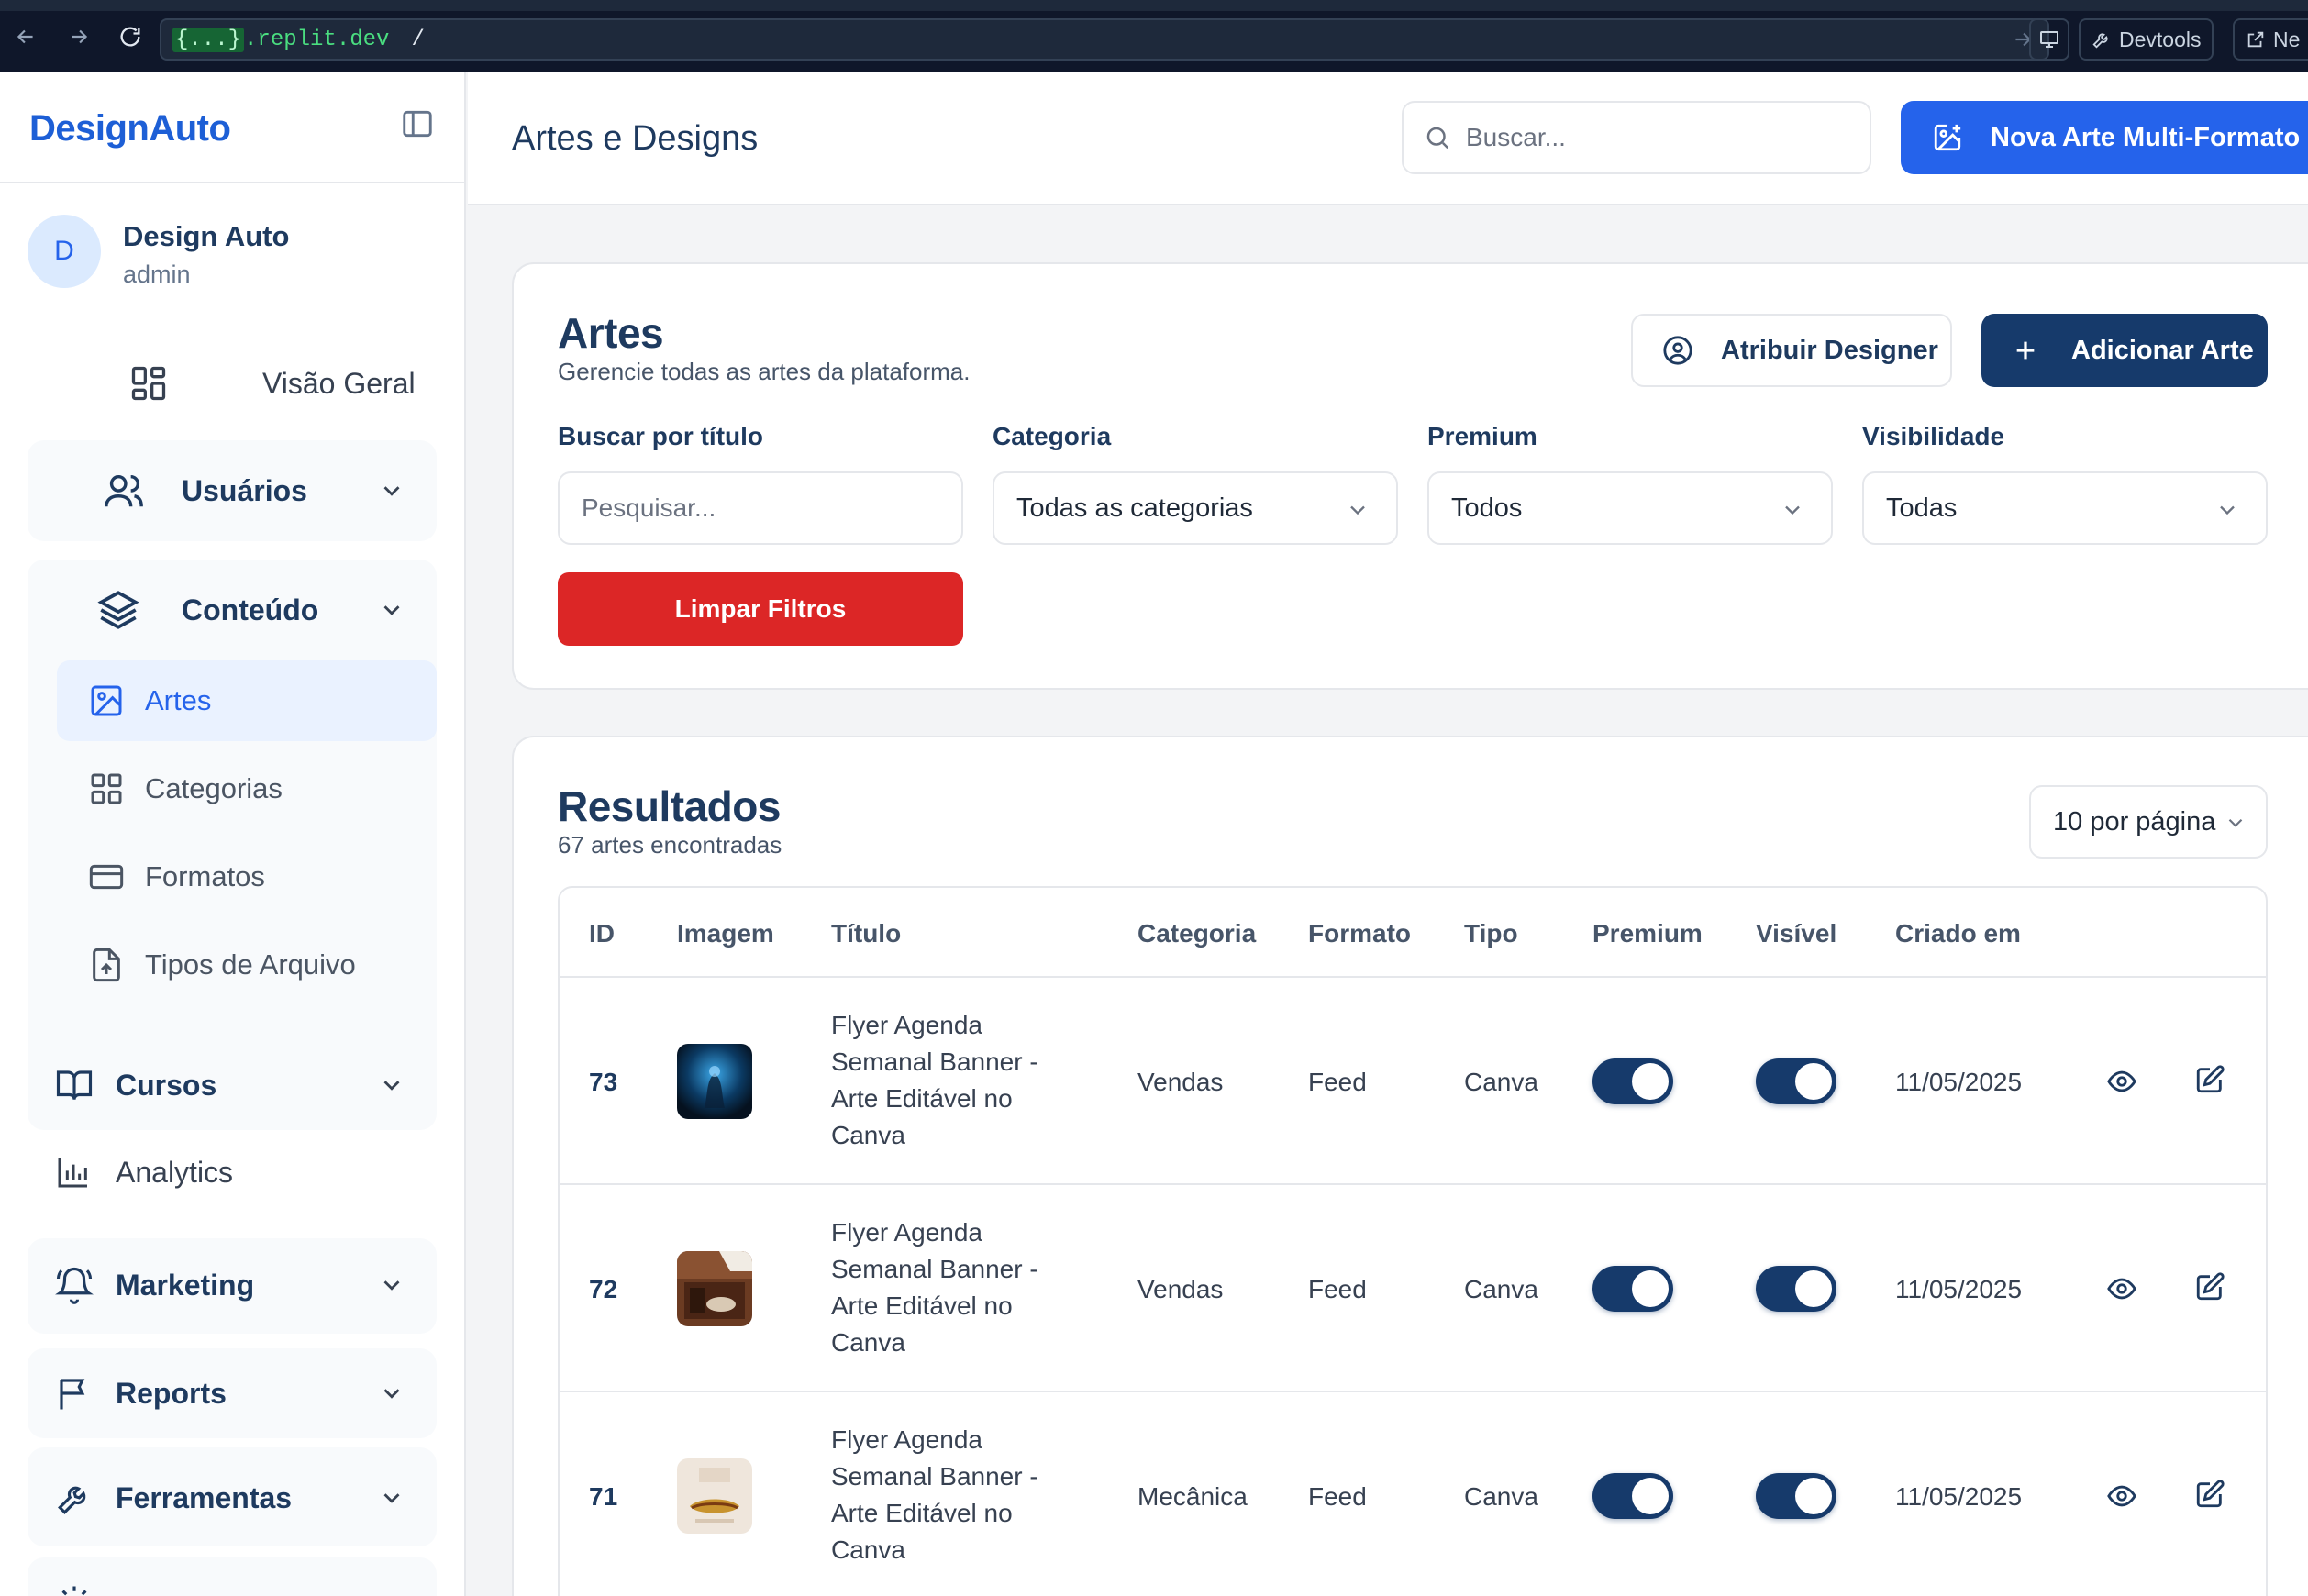 The width and height of the screenshot is (2308, 1596). Describe the element at coordinates (130, 129) in the screenshot. I see `brand-logo: DesignAuto` at that location.